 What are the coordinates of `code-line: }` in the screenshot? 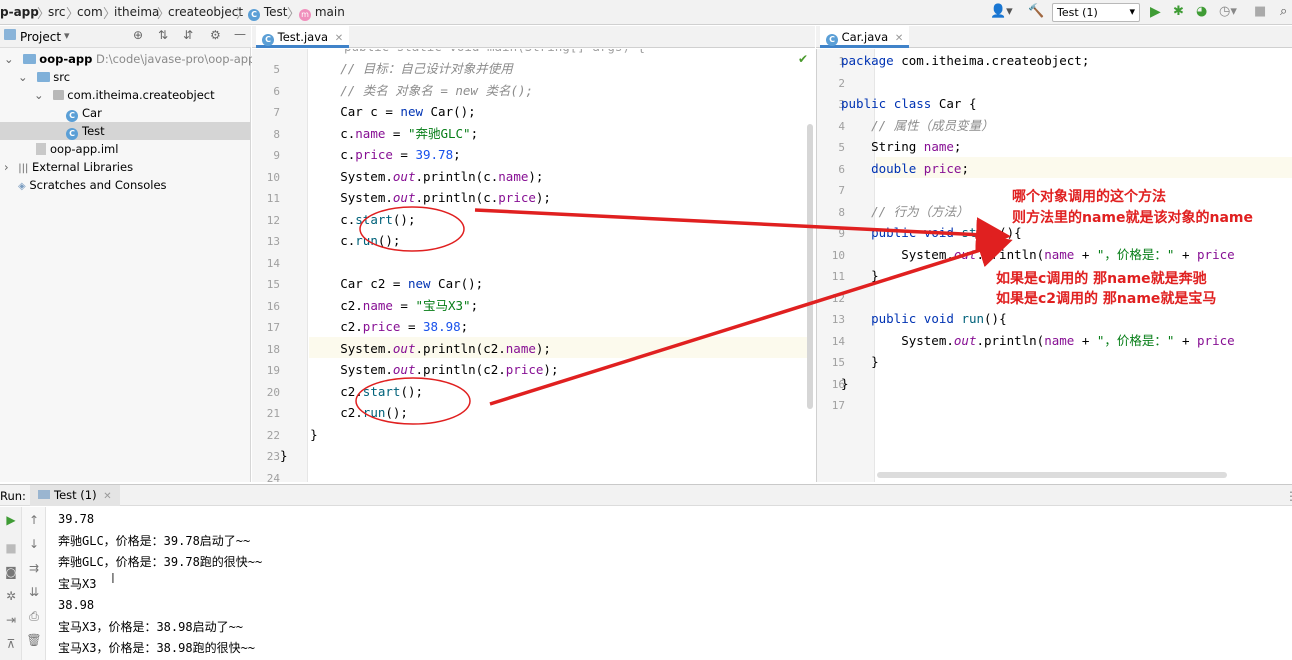 It's located at (845, 383).